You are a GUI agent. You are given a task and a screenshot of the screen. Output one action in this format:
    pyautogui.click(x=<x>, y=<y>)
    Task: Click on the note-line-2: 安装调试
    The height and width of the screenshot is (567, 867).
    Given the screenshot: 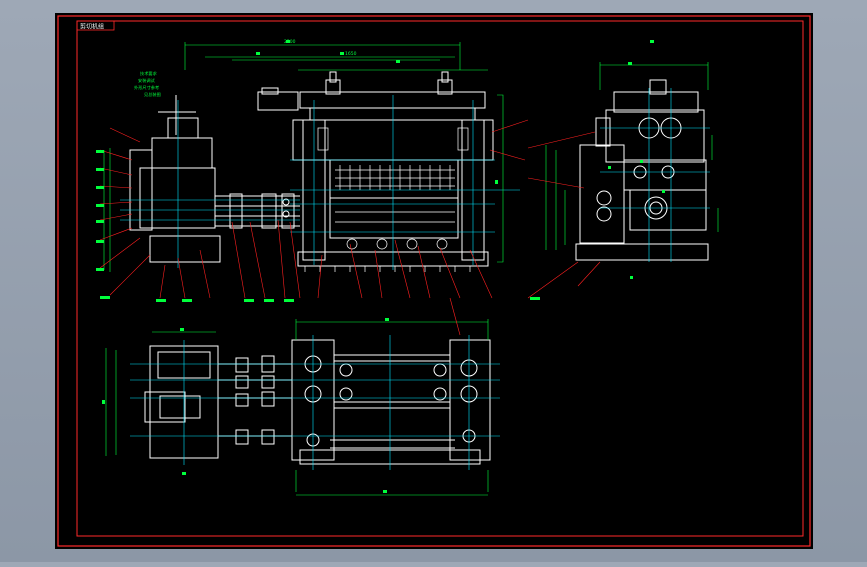 What is the action you would take?
    pyautogui.click(x=147, y=80)
    